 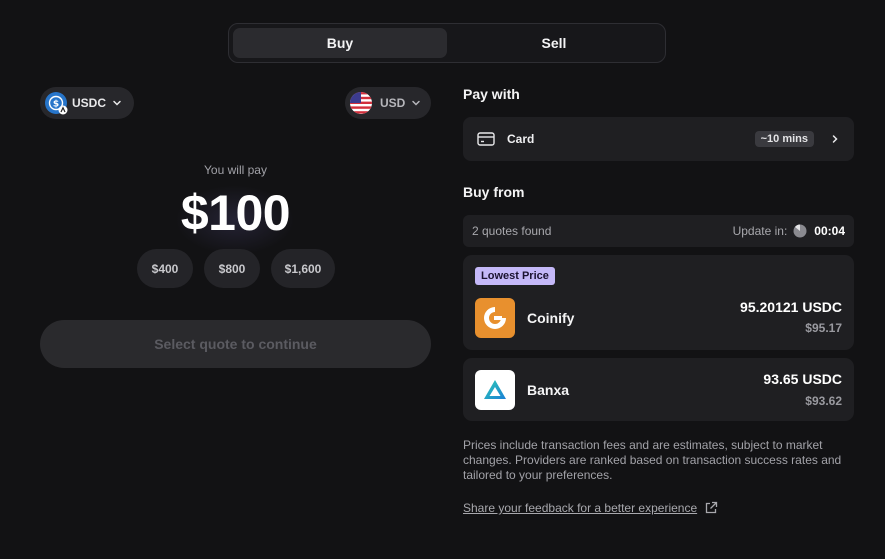 I want to click on payment-method-label: Card, so click(x=521, y=139).